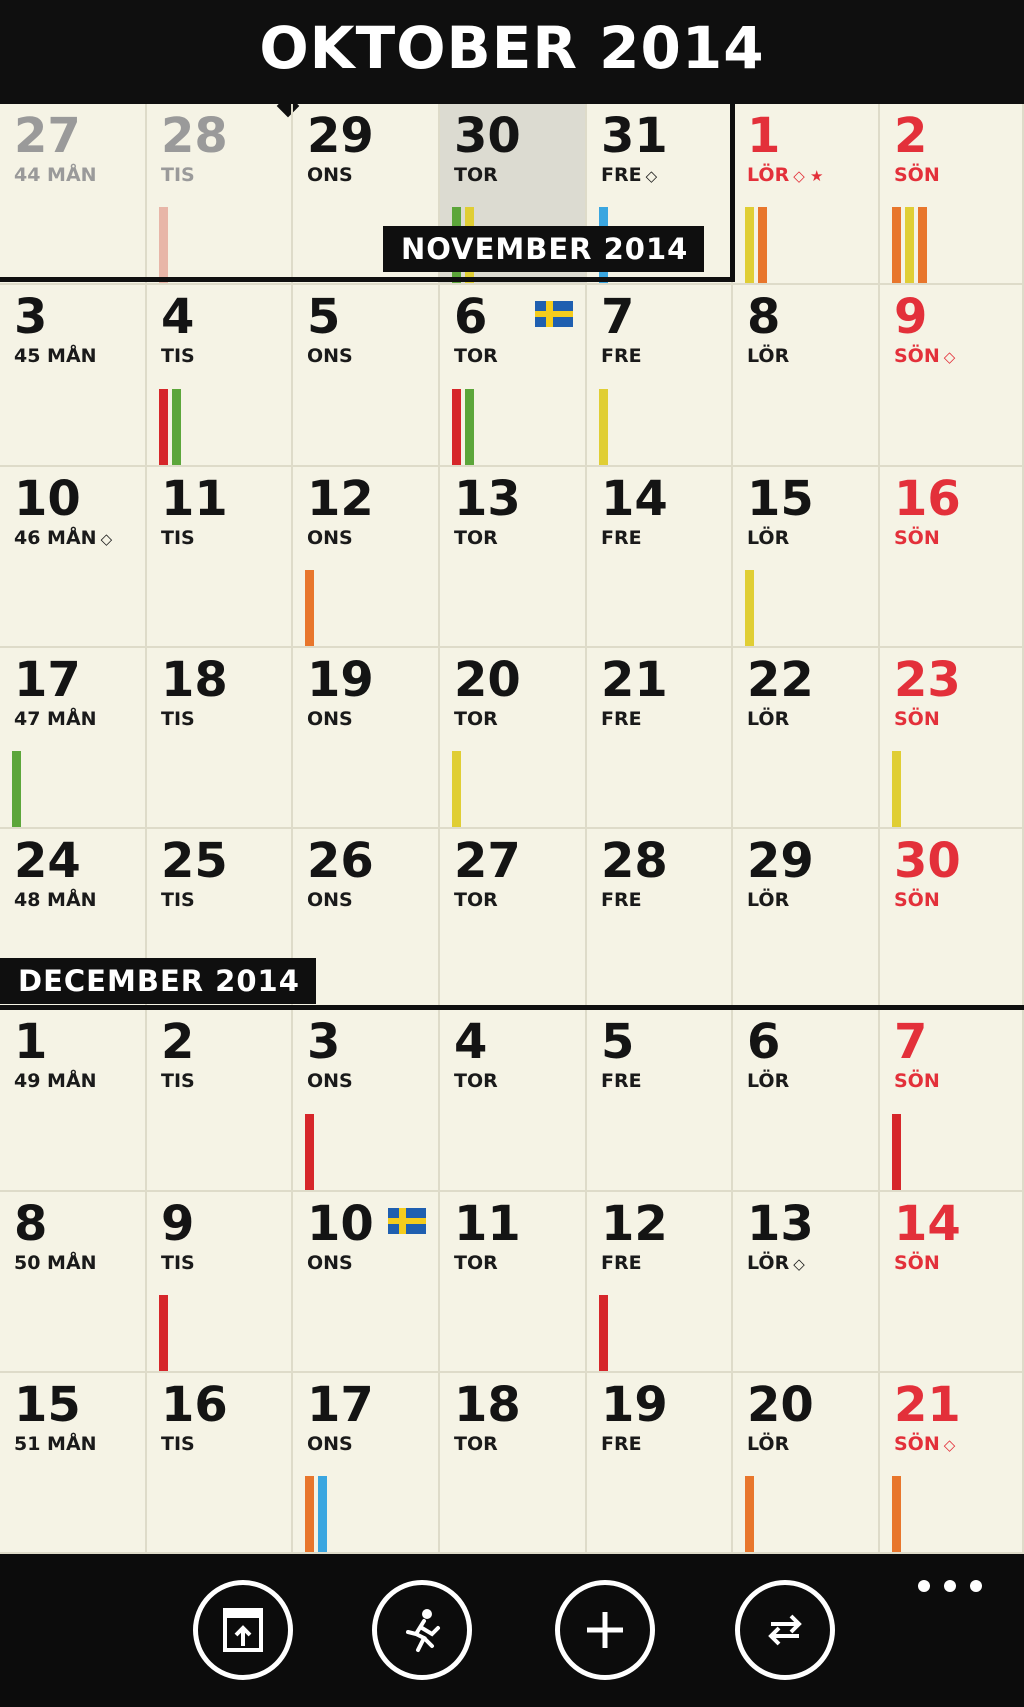  I want to click on day-cell: 8 50 MÅN, so click(73, 1282).